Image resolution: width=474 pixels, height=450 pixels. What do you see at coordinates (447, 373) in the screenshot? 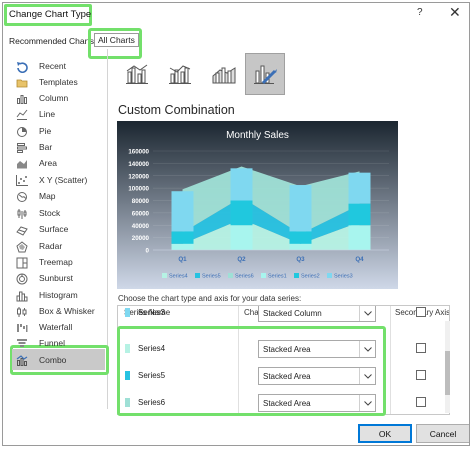
I see `scrollbar-thumb` at bounding box center [447, 373].